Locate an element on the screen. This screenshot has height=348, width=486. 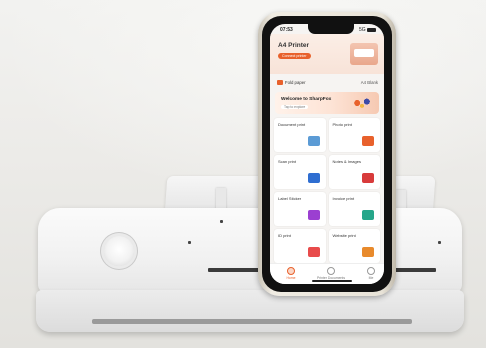
connect-printer-button: Connect printer is located at coordinates (294, 56).